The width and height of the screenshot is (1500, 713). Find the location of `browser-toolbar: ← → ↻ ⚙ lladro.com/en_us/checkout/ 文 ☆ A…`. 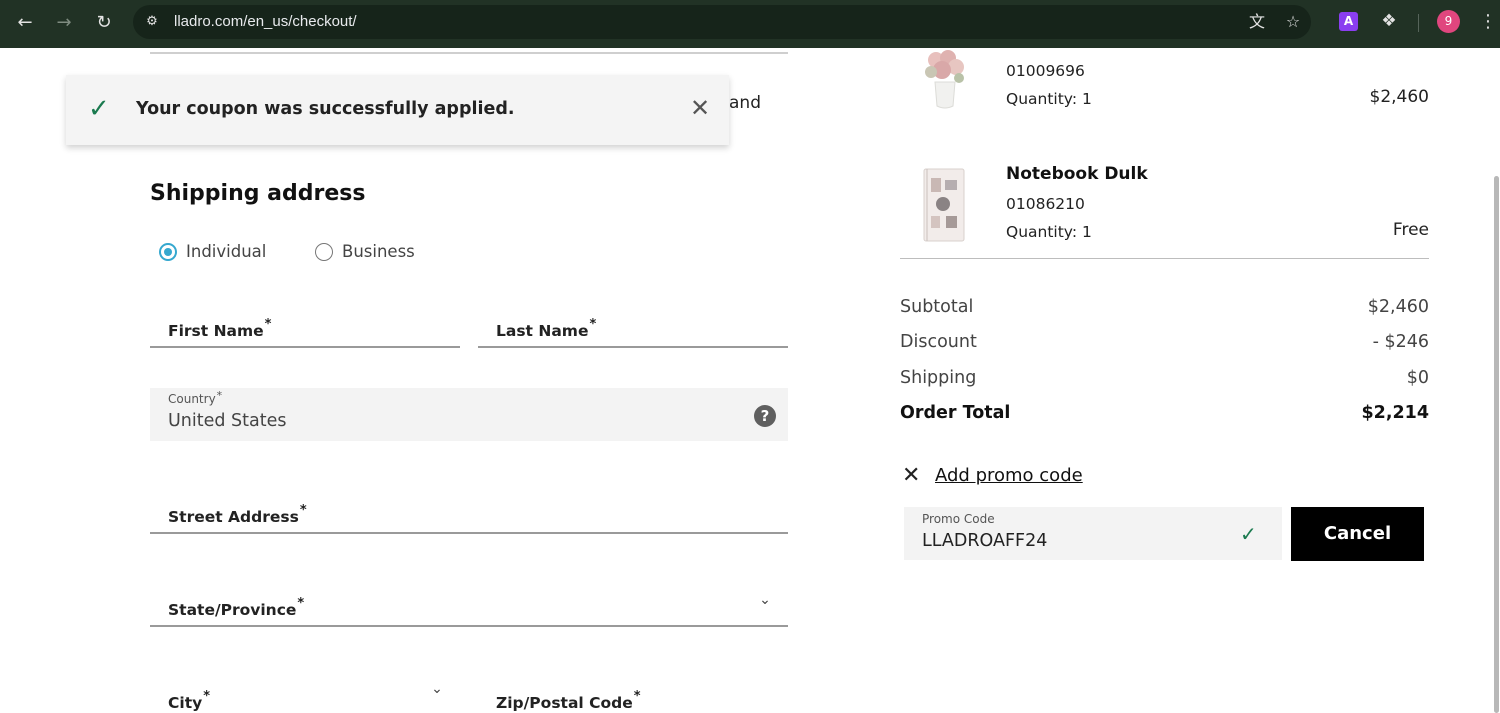

browser-toolbar: ← → ↻ ⚙ lladro.com/en_us/checkout/ 文 ☆ A… is located at coordinates (750, 24).